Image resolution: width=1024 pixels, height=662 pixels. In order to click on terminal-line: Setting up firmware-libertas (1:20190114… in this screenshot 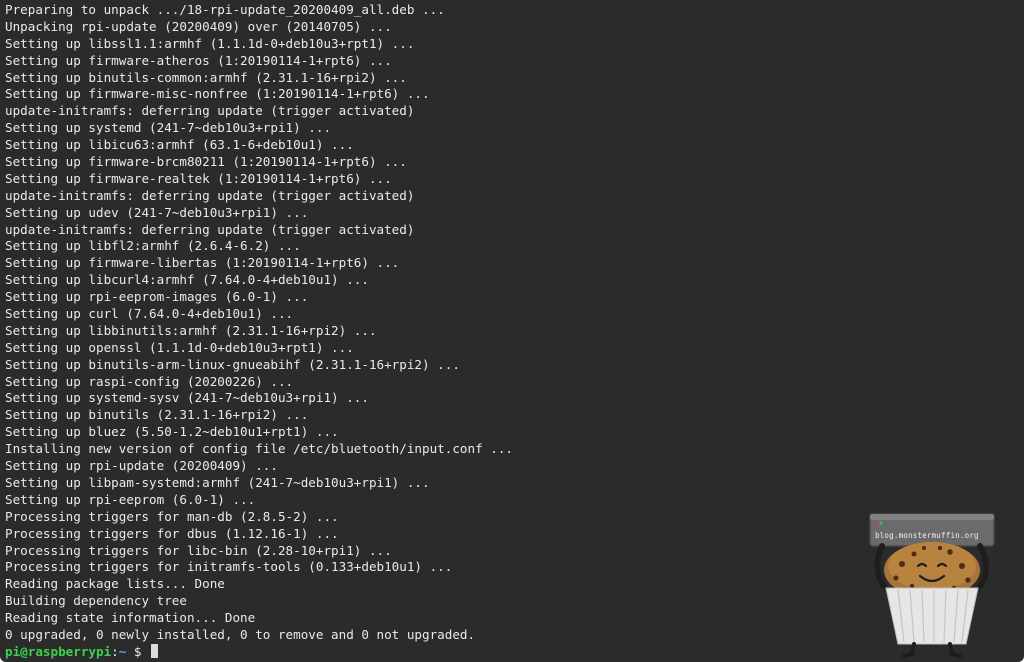, I will do `click(202, 263)`.